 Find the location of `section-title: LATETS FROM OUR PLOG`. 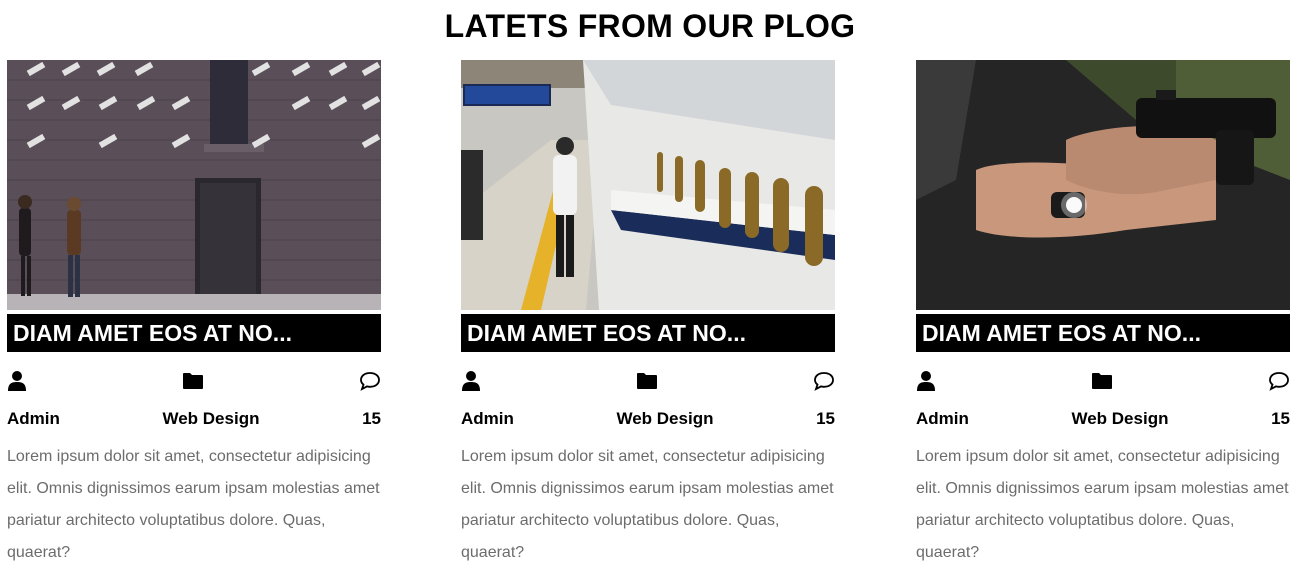

section-title: LATETS FROM OUR PLOG is located at coordinates (650, 26).